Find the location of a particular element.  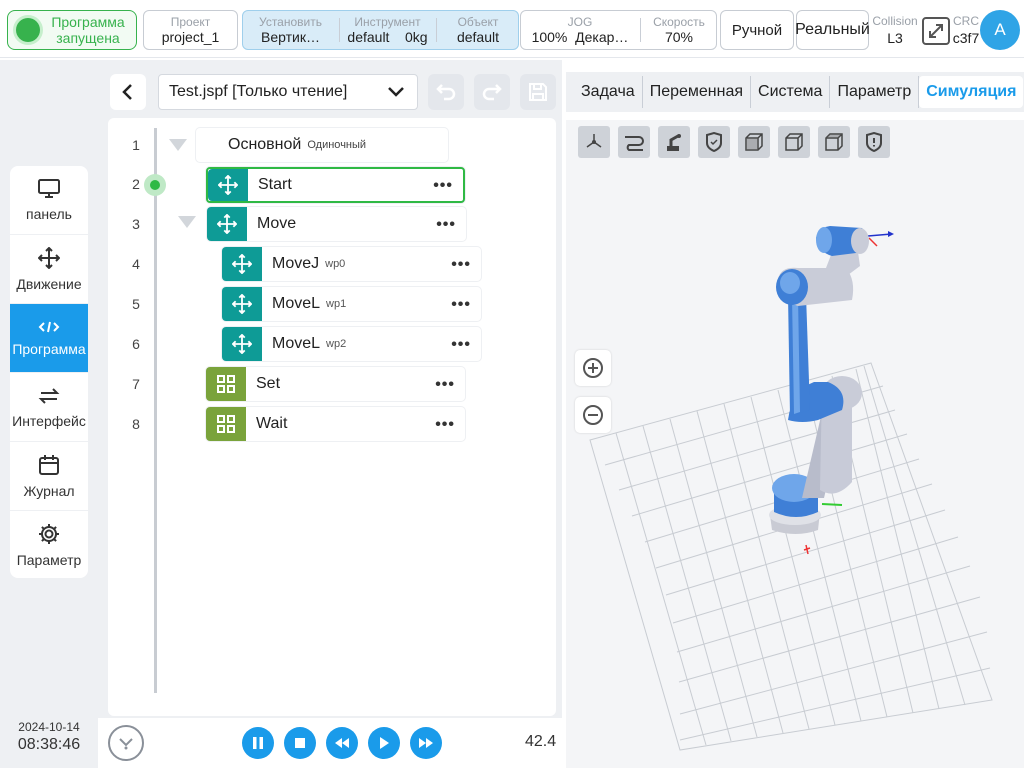

node-sub: wp0 is located at coordinates (335, 264).